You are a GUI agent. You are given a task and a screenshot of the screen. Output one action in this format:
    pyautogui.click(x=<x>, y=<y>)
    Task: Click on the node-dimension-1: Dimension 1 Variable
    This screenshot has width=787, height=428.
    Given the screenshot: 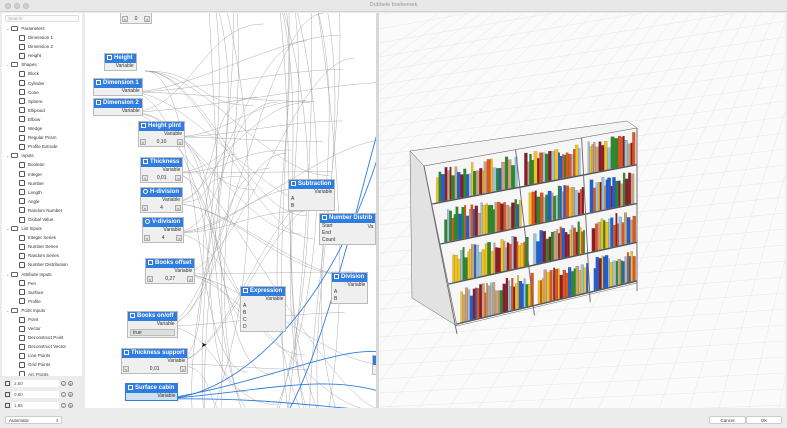 What is the action you would take?
    pyautogui.click(x=118, y=87)
    